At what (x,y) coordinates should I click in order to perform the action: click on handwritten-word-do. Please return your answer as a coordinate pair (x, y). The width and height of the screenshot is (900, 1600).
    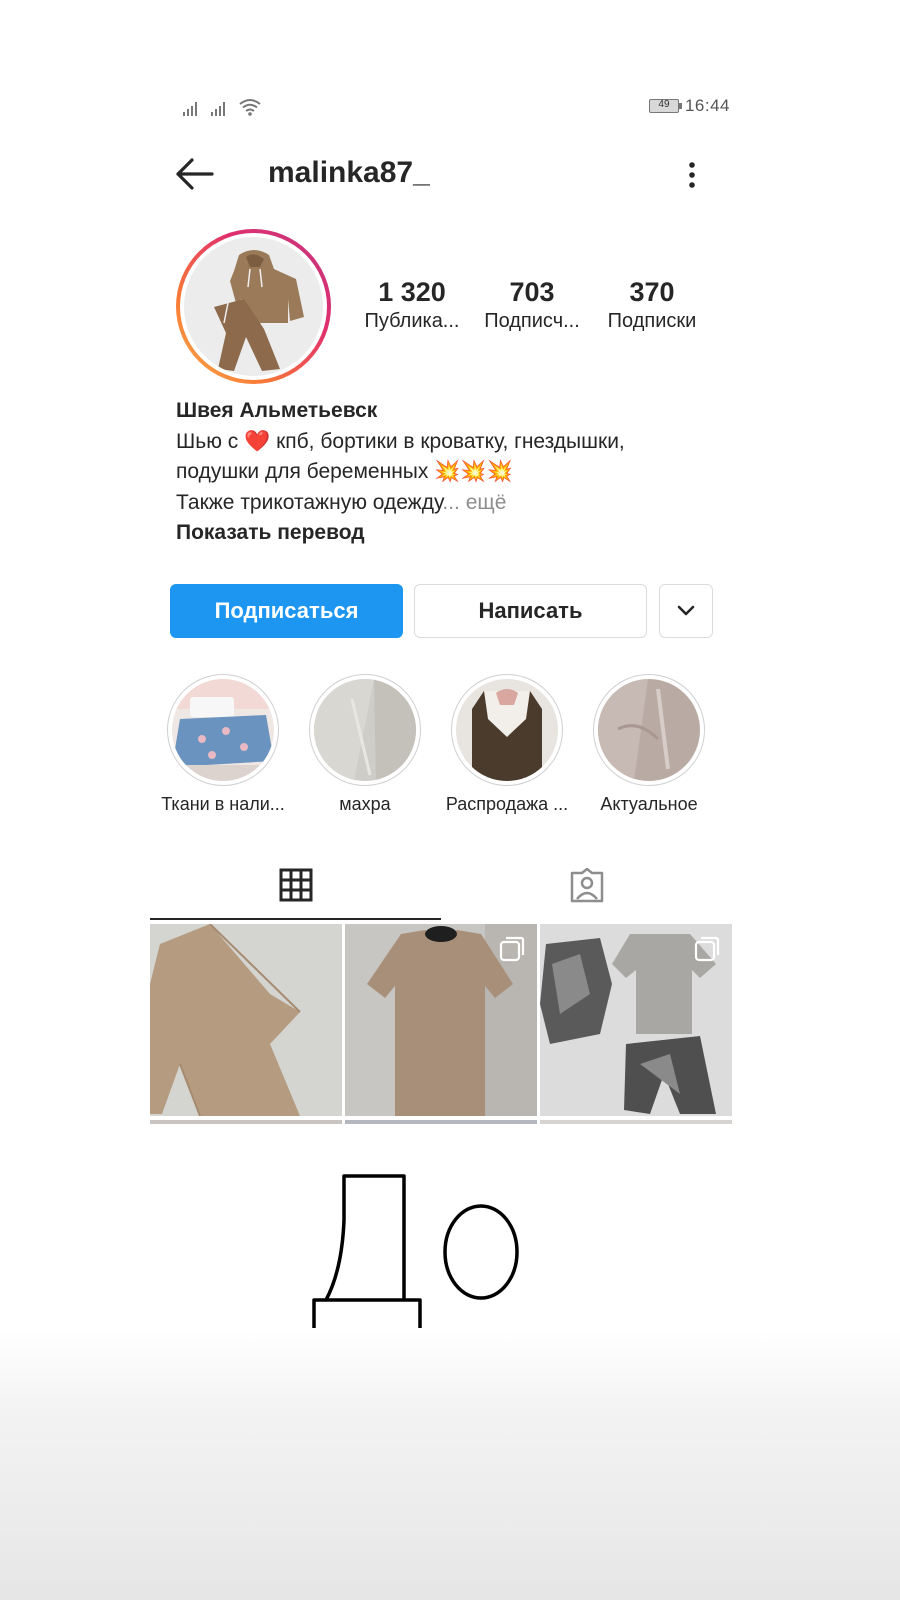
    Looking at the image, I should click on (415, 1251).